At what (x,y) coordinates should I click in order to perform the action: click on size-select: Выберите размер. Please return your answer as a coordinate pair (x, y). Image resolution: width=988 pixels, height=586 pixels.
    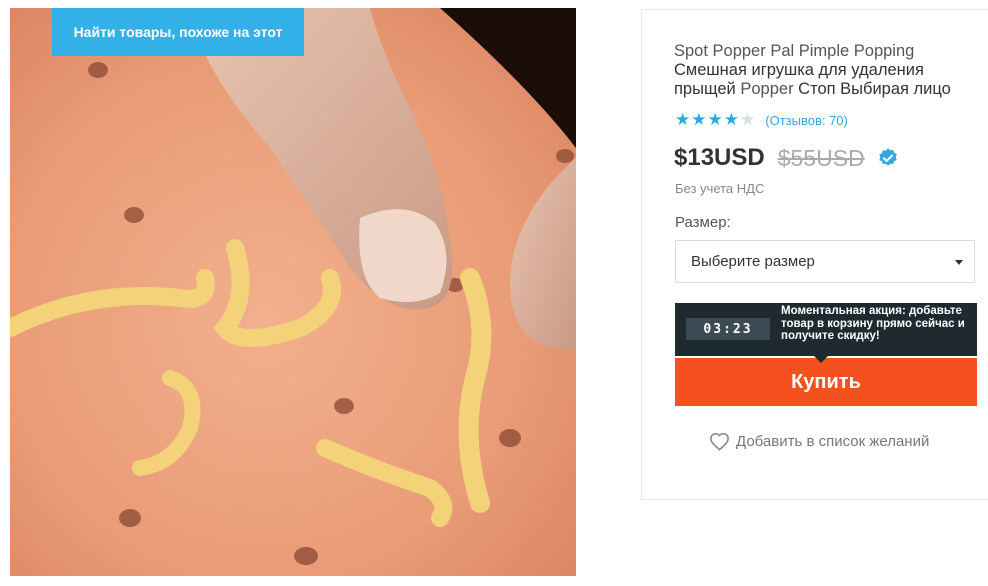
    Looking at the image, I should click on (825, 261).